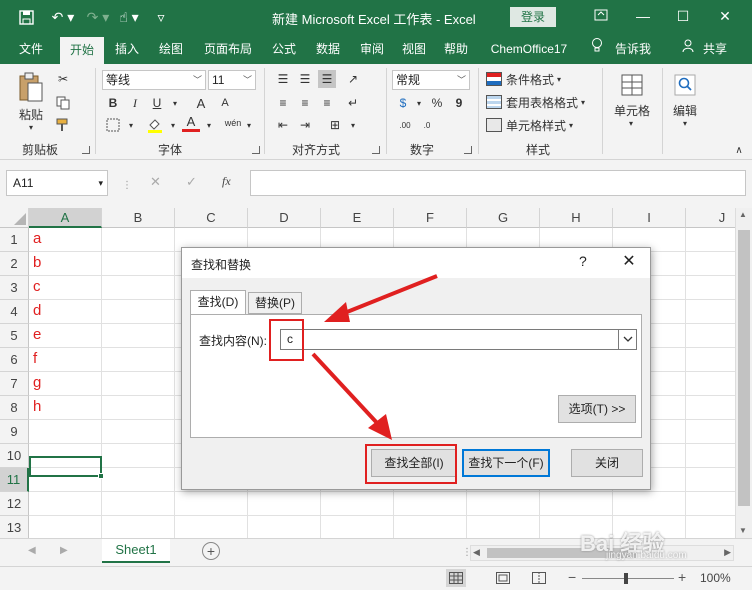 Image resolution: width=752 pixels, height=590 pixels. What do you see at coordinates (63, 103) in the screenshot?
I see `copy-icon` at bounding box center [63, 103].